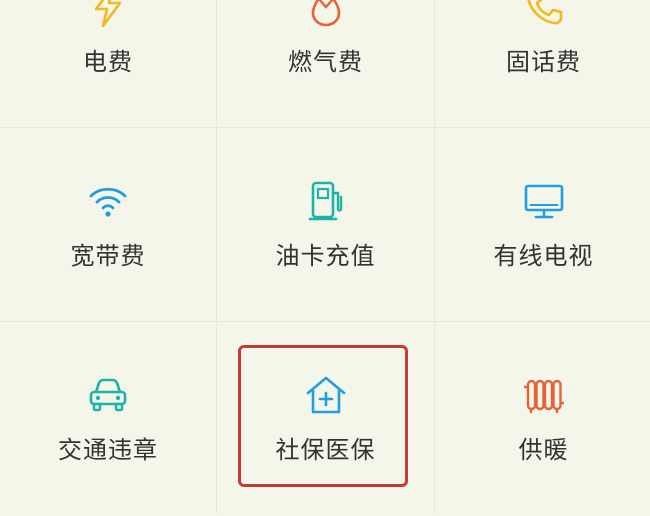  What do you see at coordinates (108, 201) in the screenshot?
I see `wifi-icon` at bounding box center [108, 201].